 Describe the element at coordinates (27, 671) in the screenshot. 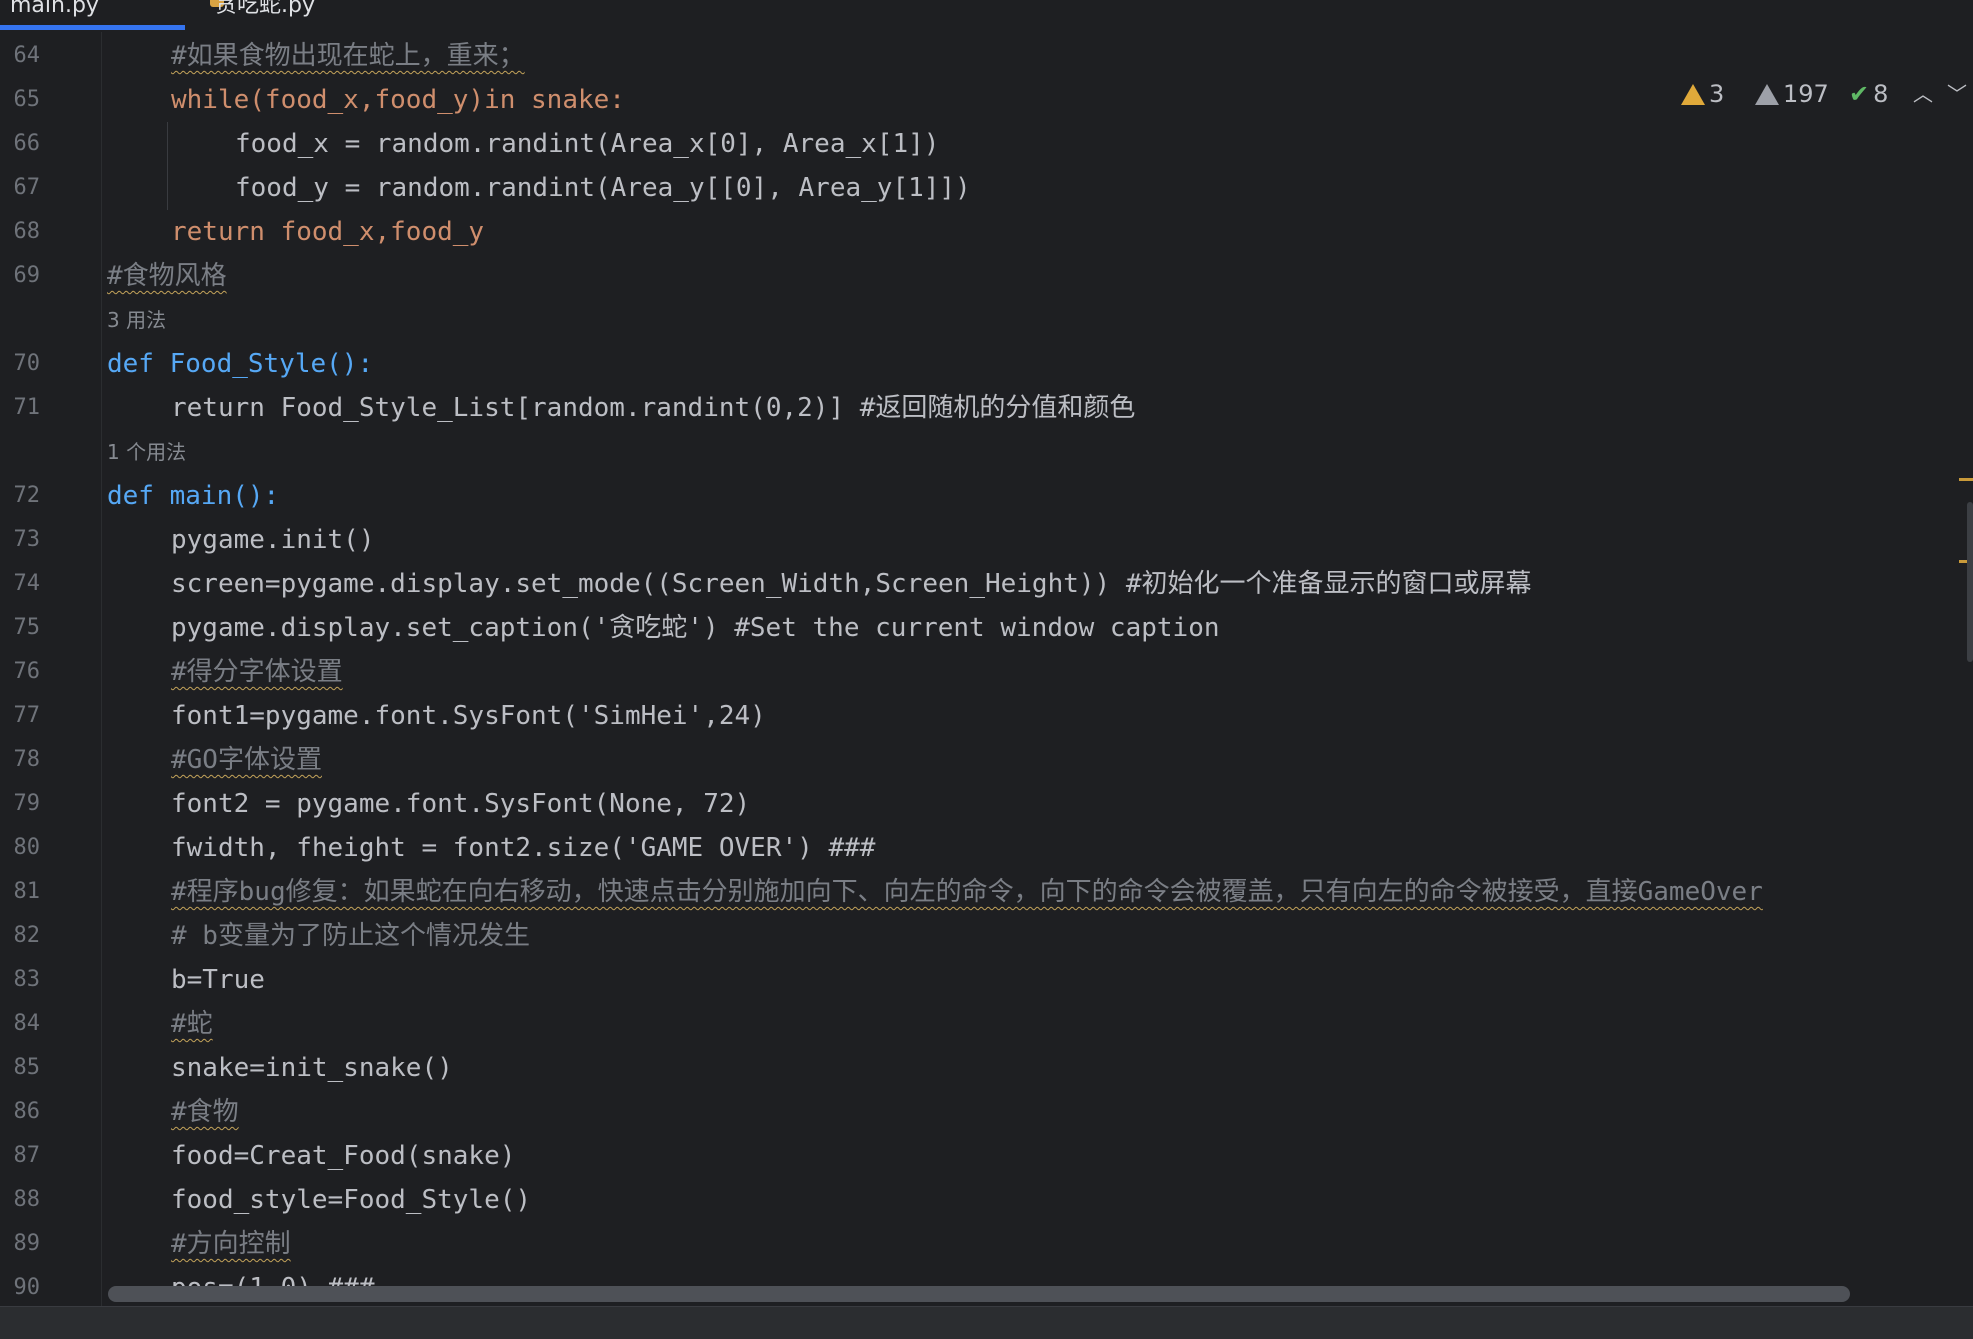

I see `line-number: 76` at that location.